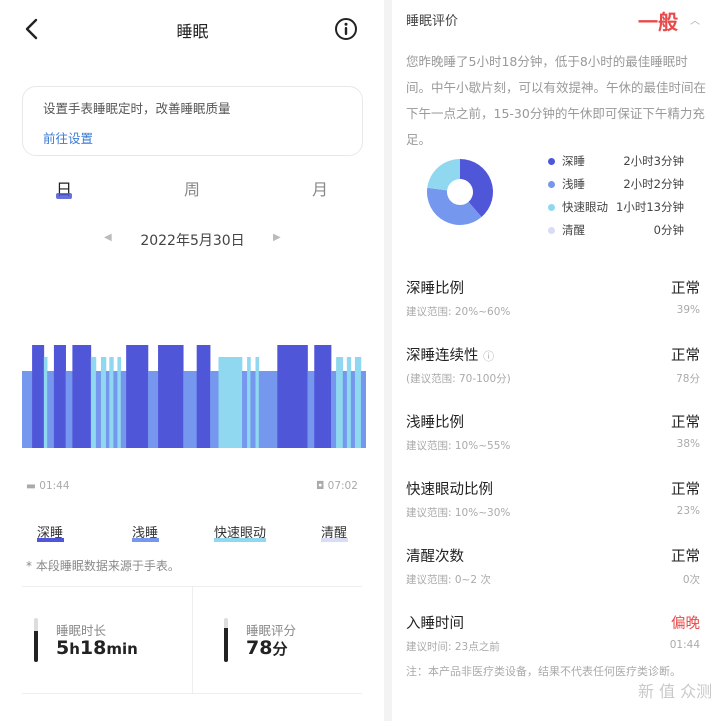 The image size is (720, 721). Describe the element at coordinates (448, 580) in the screenshot. I see `metric-range: 建议范围: 0~2 次` at that location.